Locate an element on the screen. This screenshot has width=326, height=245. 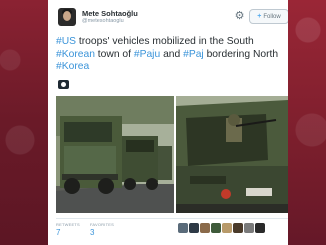
follow-button-label: Follow is located at coordinates (272, 16).